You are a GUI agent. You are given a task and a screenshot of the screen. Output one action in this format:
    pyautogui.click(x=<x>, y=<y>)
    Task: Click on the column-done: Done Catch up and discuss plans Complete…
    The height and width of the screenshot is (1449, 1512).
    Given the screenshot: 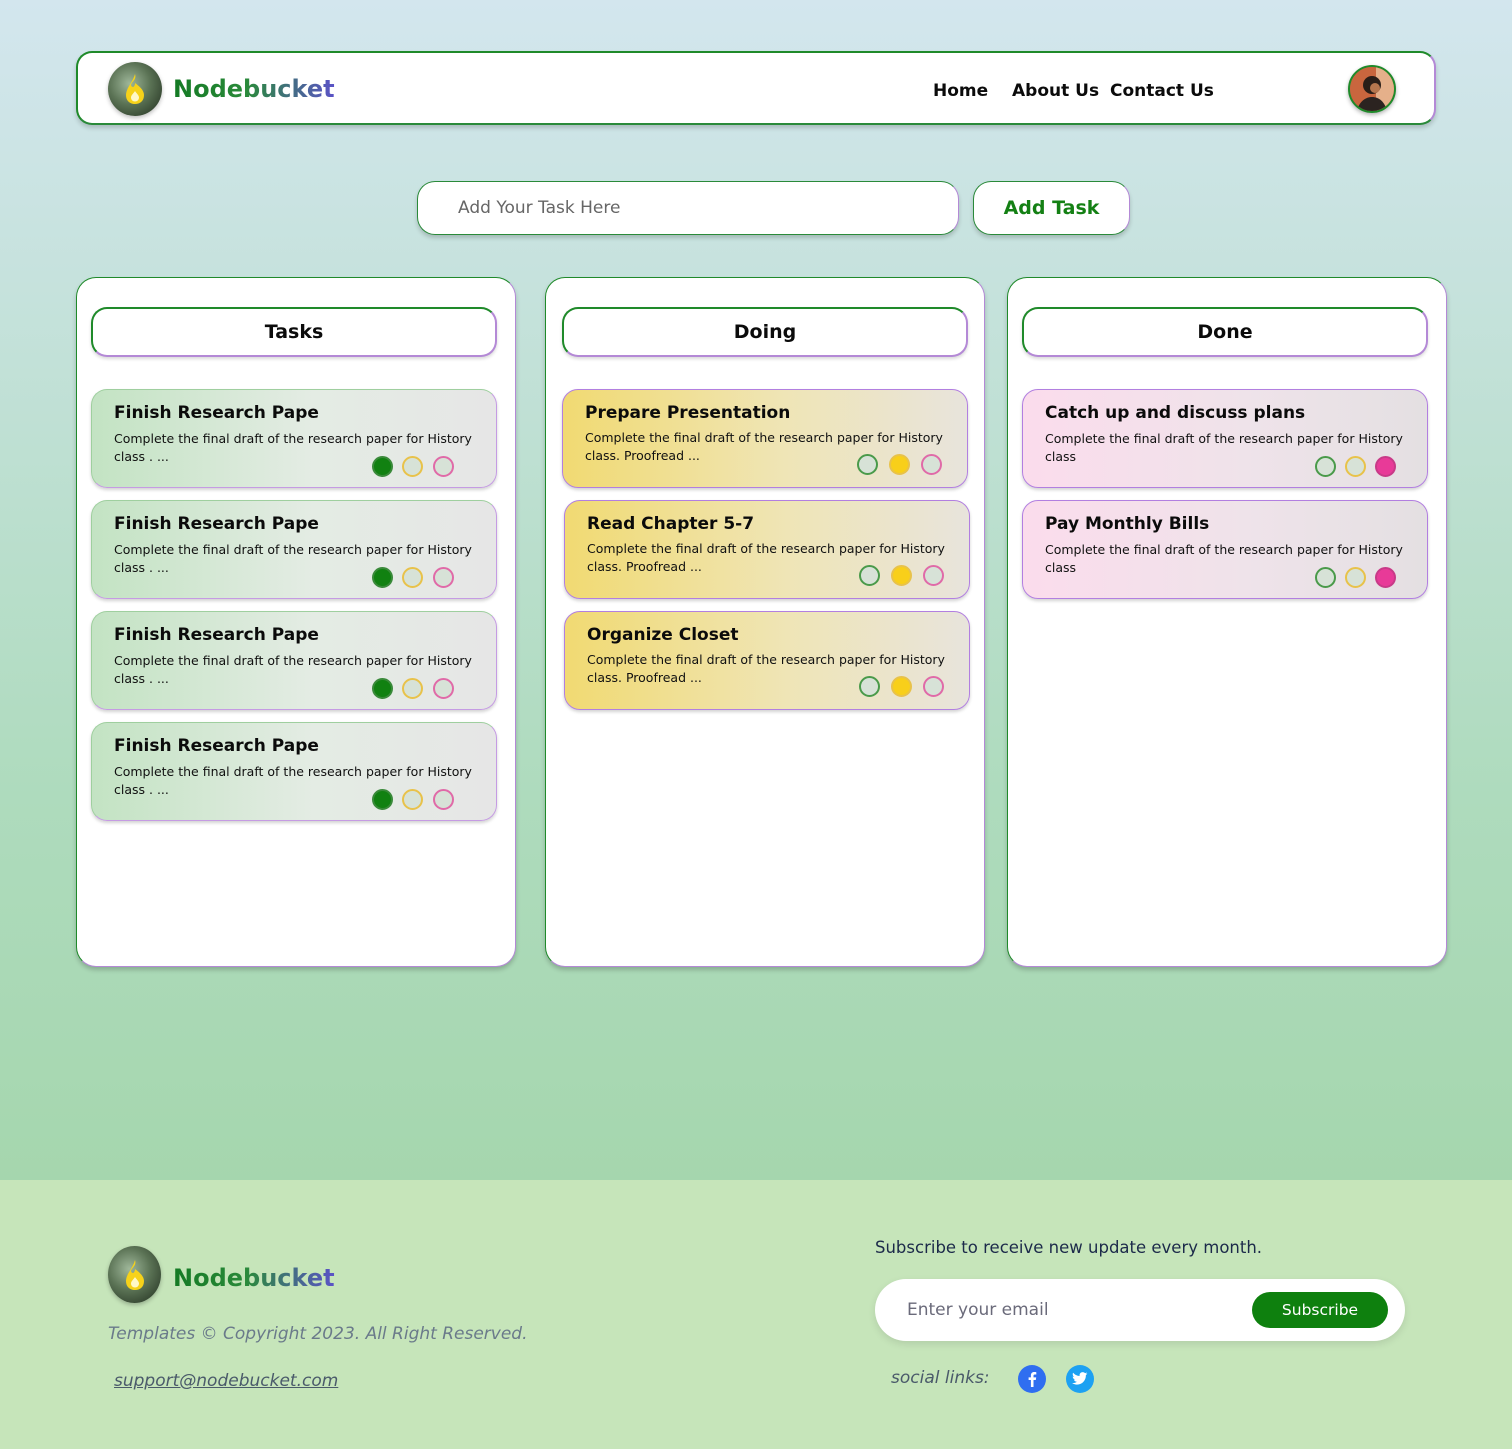 What is the action you would take?
    pyautogui.click(x=1227, y=622)
    